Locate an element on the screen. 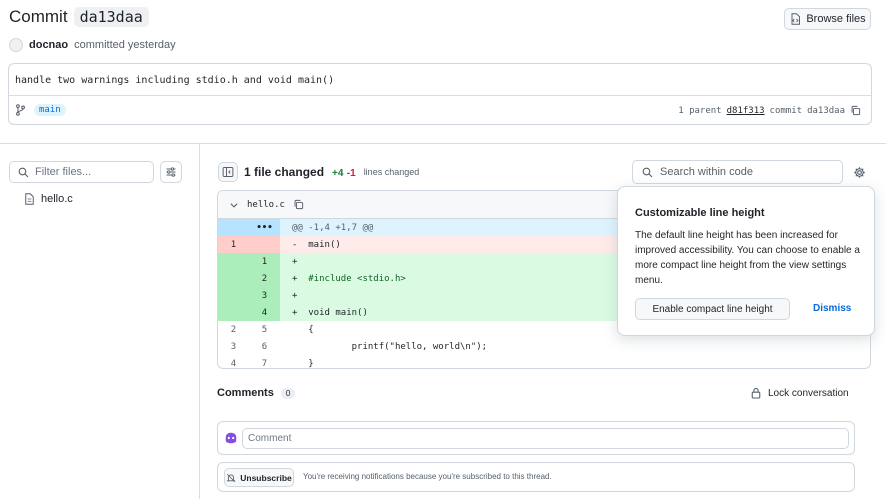 The height and width of the screenshot is (499, 886). enable-compact-line-height-button: Enable compact line height is located at coordinates (712, 309).